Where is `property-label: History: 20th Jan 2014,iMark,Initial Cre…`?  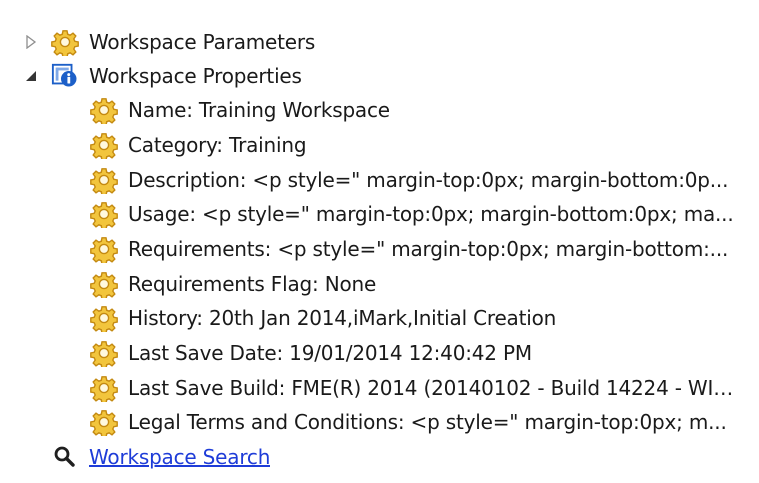 property-label: History: 20th Jan 2014,iMark,Initial Cre… is located at coordinates (342, 318).